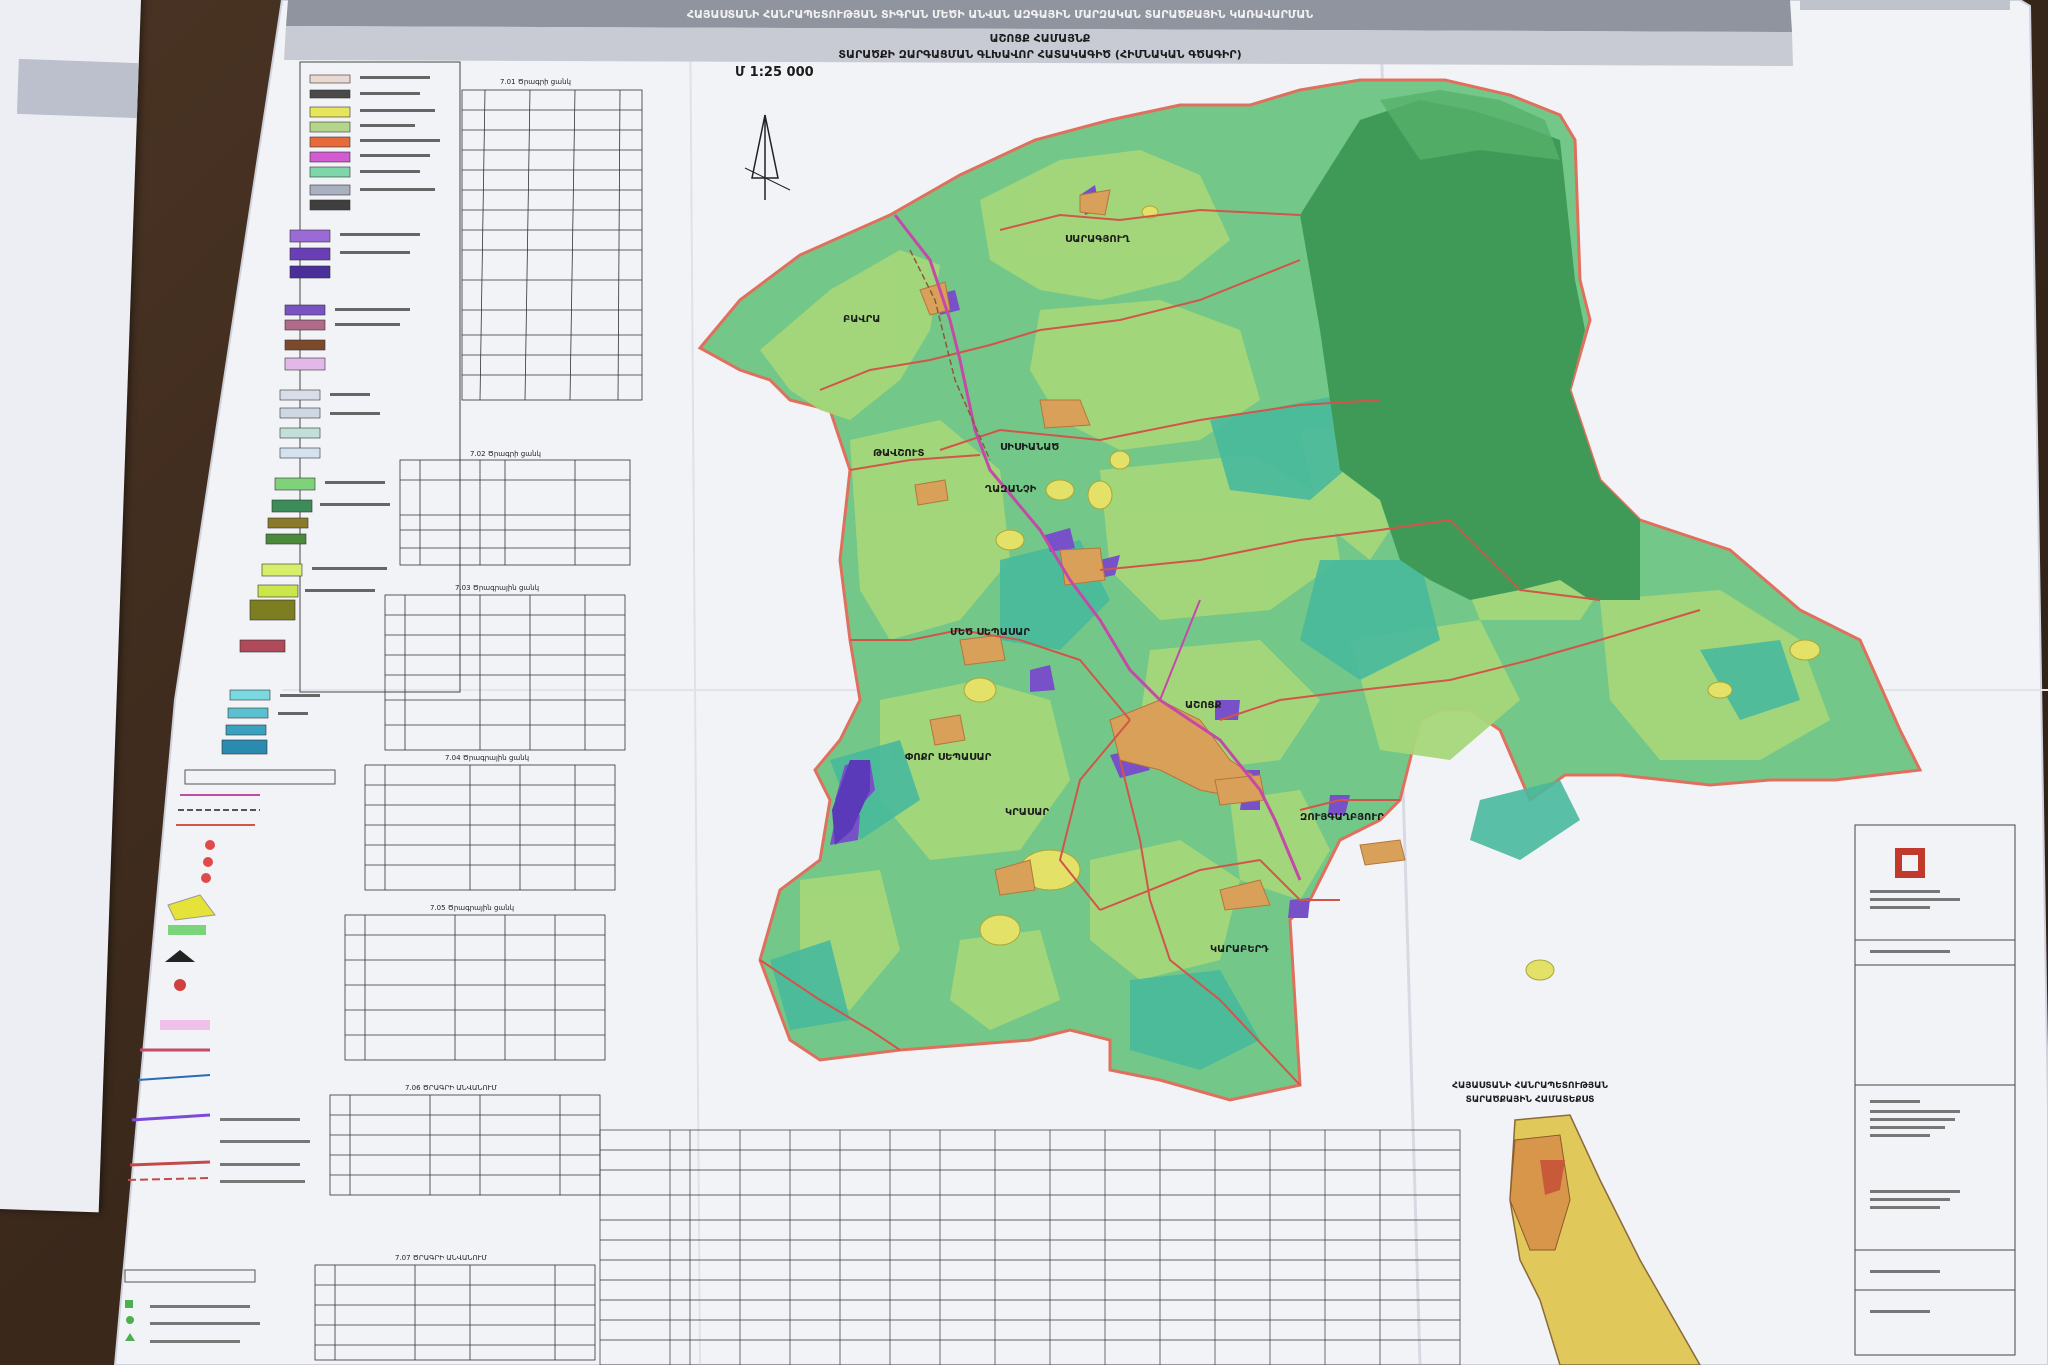 The image size is (2048, 1365). What do you see at coordinates (1097, 239) in the screenshot?
I see `label-saragyugh: ՍԱՐԱԳՅՈՒՂ` at bounding box center [1097, 239].